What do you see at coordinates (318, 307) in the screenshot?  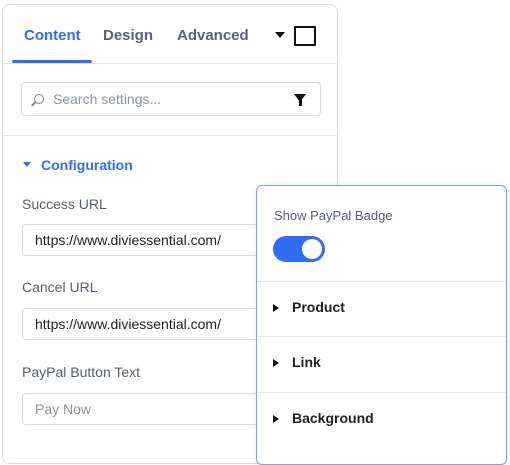 I see `section-label: Product` at bounding box center [318, 307].